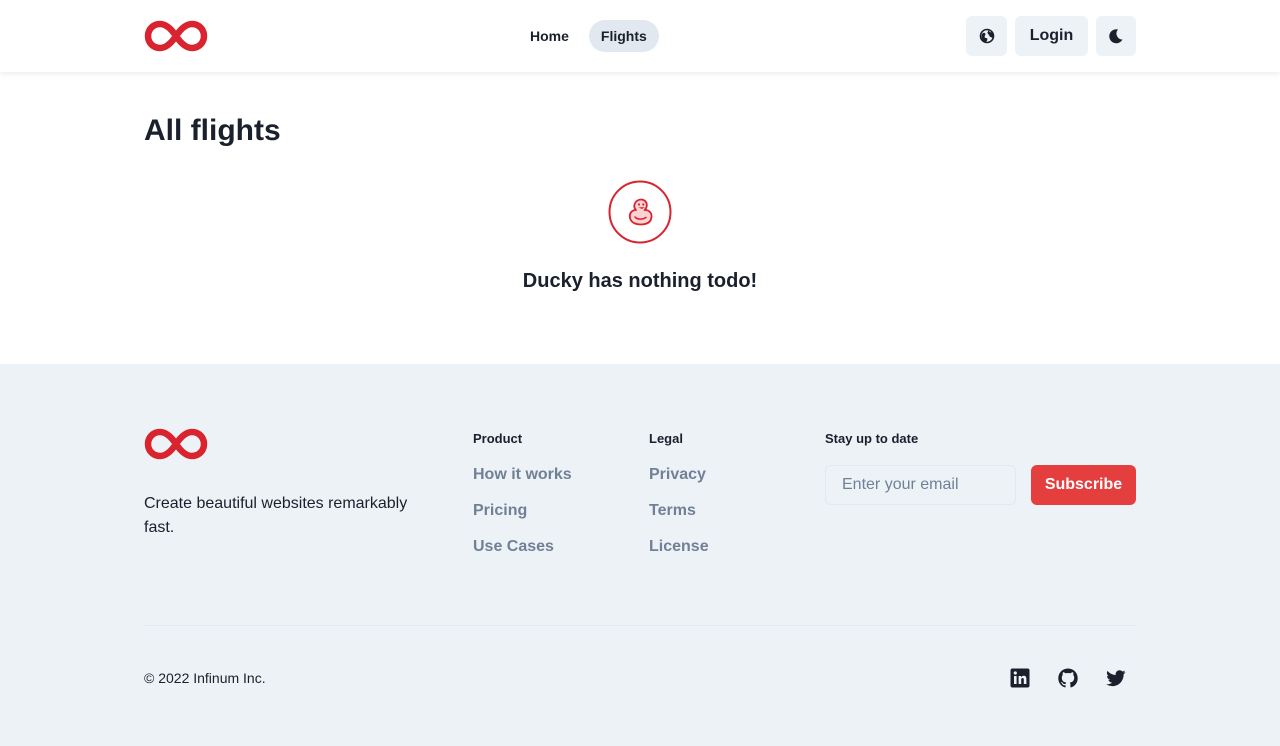 The image size is (1280, 746). Describe the element at coordinates (498, 438) in the screenshot. I see `product-heading: Product` at that location.